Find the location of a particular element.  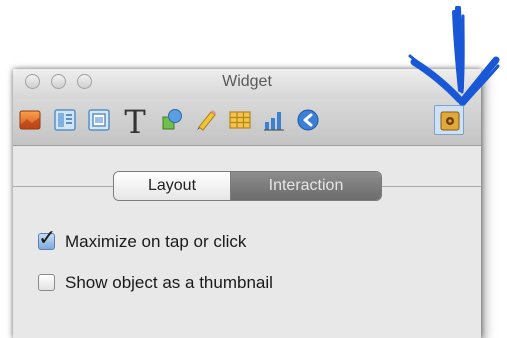

pencil-icon is located at coordinates (206, 120).